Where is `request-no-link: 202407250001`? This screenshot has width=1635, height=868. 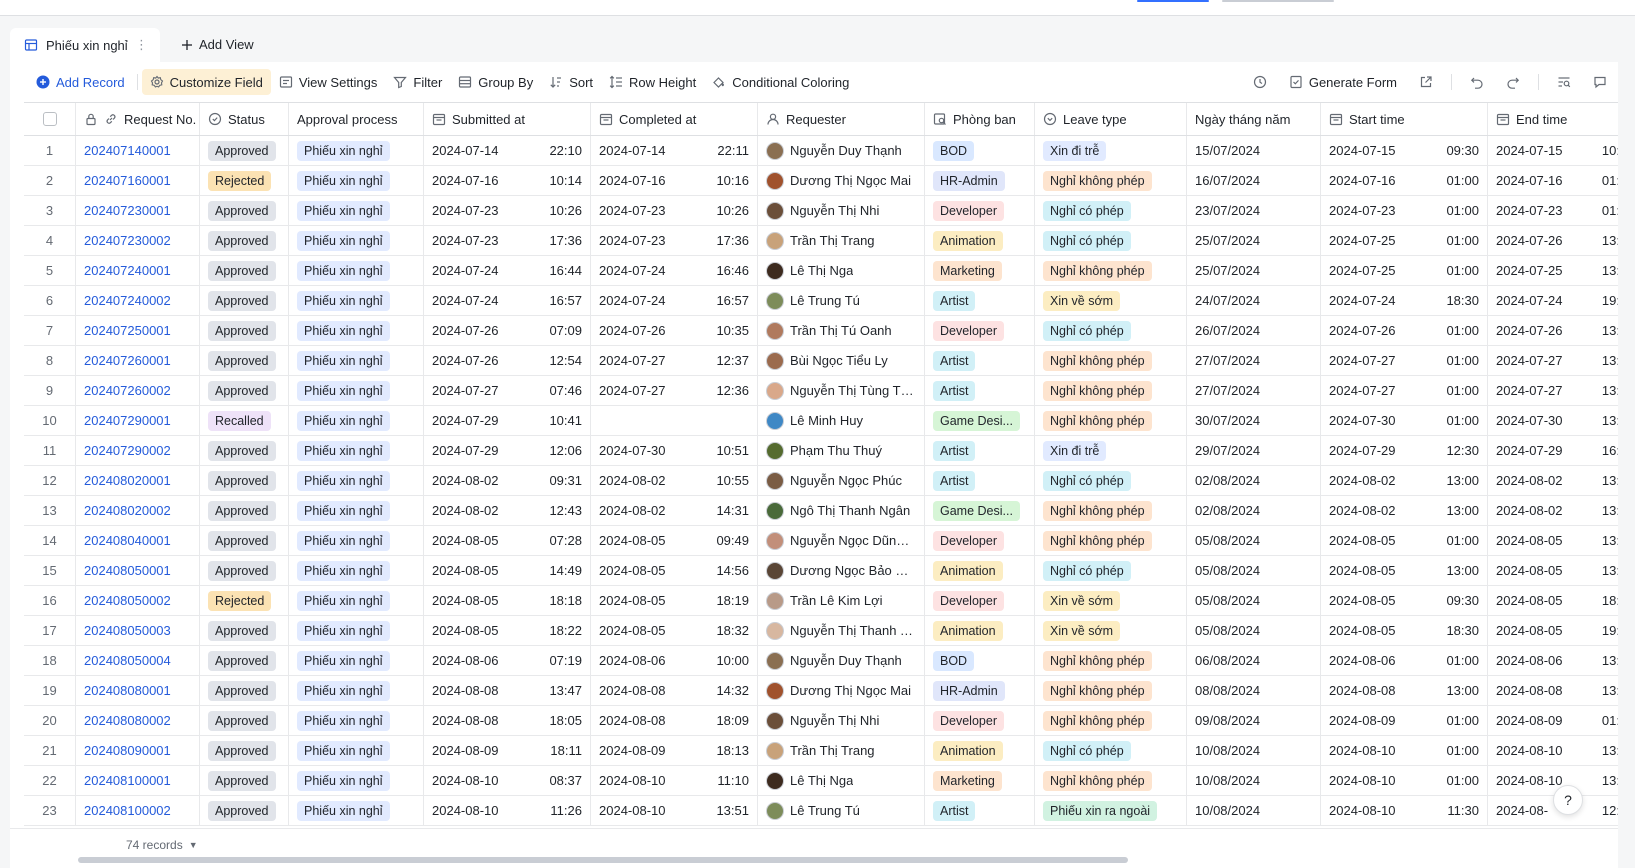
request-no-link: 202407250001 is located at coordinates (127, 330).